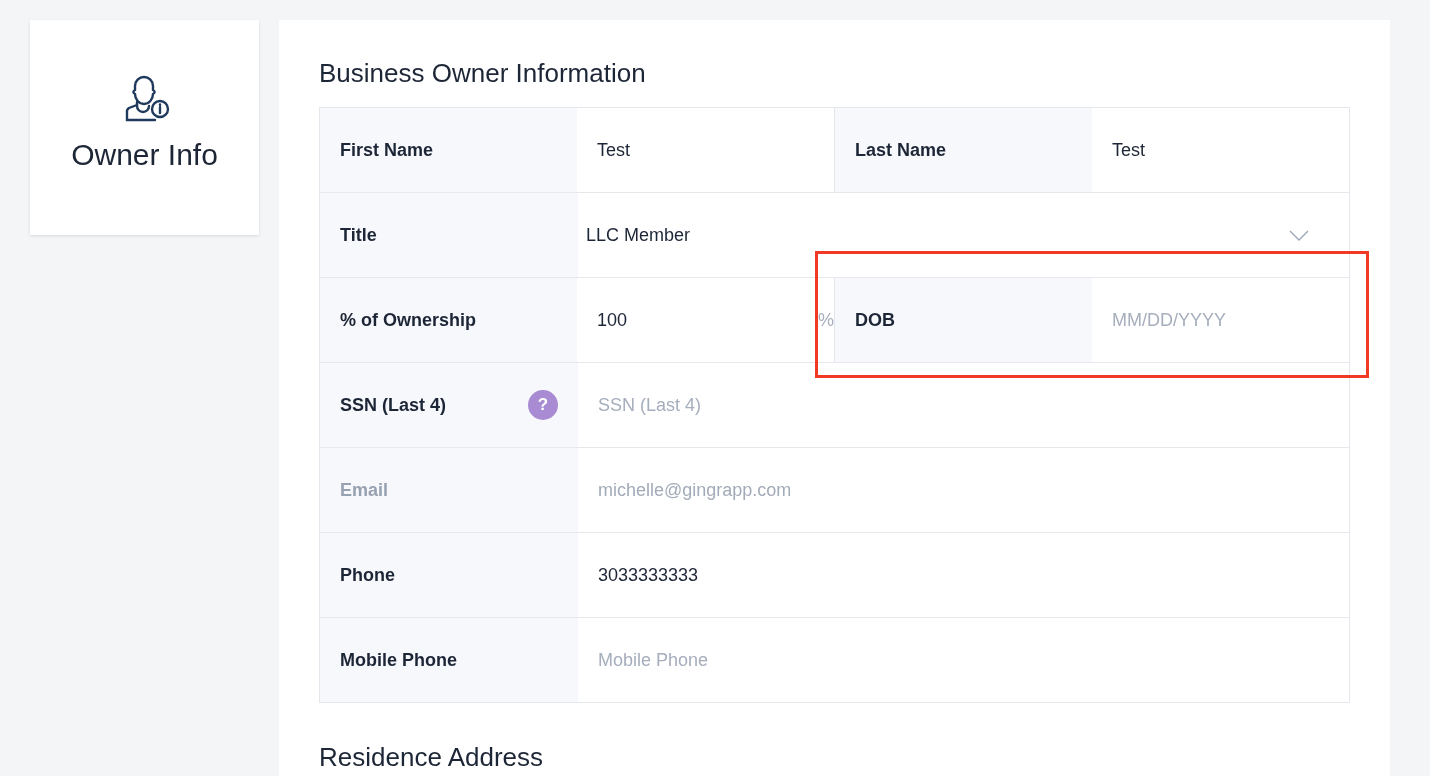 The height and width of the screenshot is (776, 1430). What do you see at coordinates (483, 73) in the screenshot?
I see `section-title: Business Owner Information` at bounding box center [483, 73].